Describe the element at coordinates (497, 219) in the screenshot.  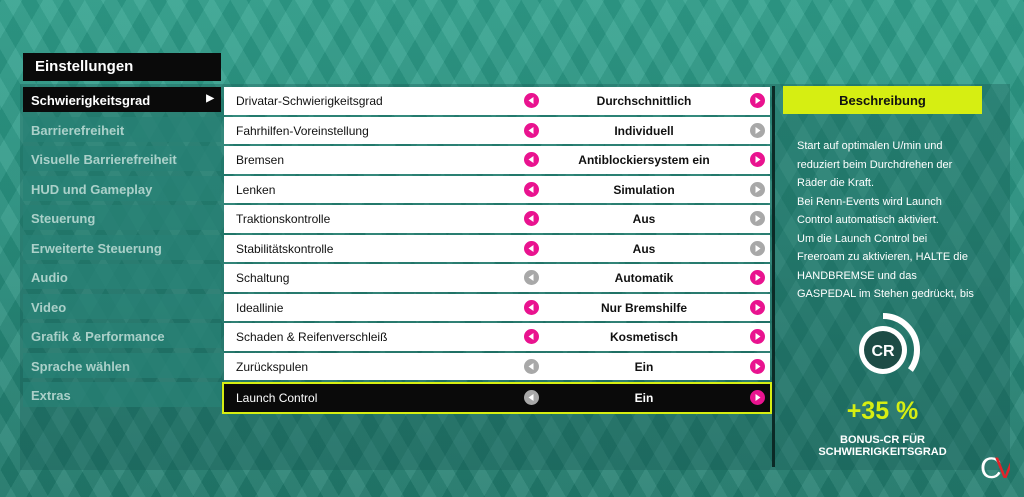
I see `setting-row-traktionskontrolle: Traktionskontrolle Aus` at that location.